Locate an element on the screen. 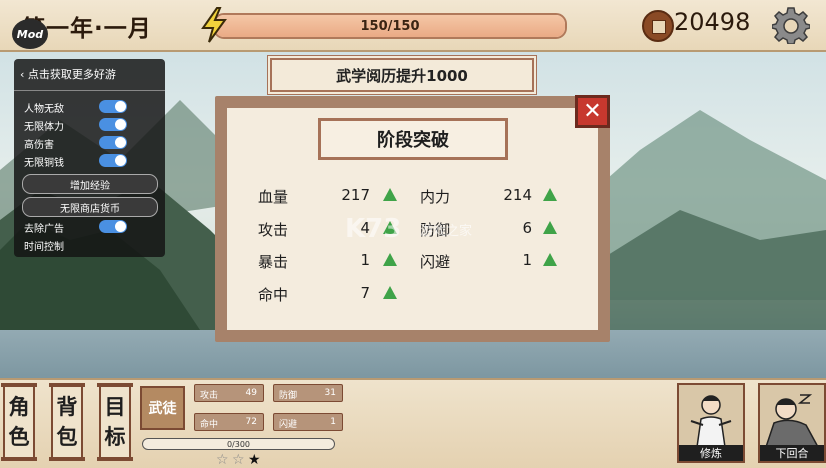  rank-badge: 武徒 is located at coordinates (162, 408).